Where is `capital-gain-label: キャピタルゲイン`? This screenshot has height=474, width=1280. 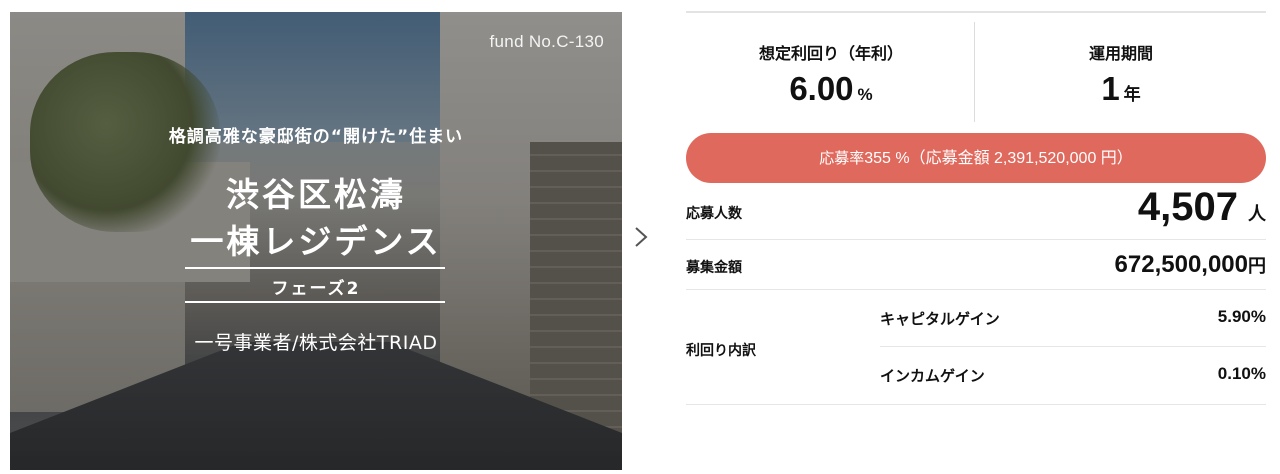 capital-gain-label: キャピタルゲイン is located at coordinates (940, 319).